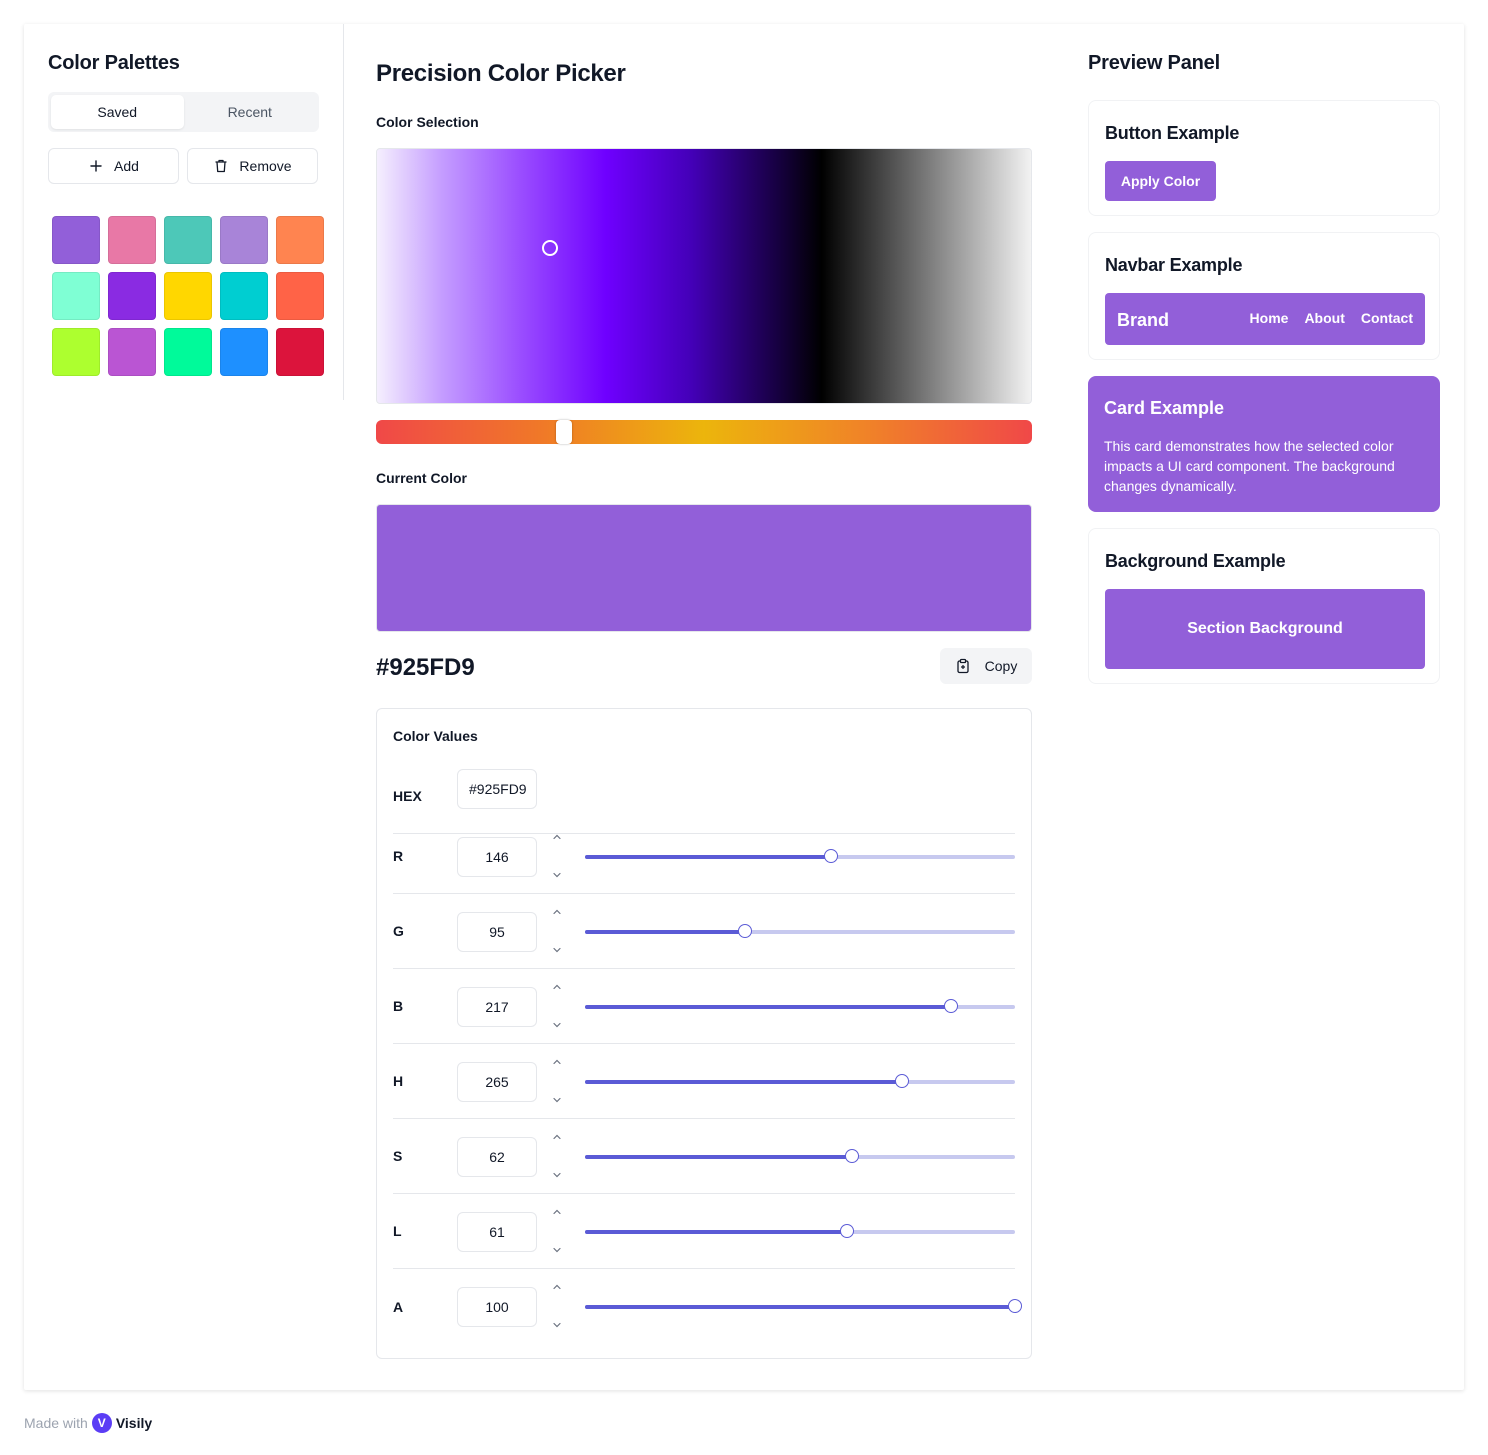 The height and width of the screenshot is (1455, 1488). I want to click on footer-brand: Visily, so click(134, 1423).